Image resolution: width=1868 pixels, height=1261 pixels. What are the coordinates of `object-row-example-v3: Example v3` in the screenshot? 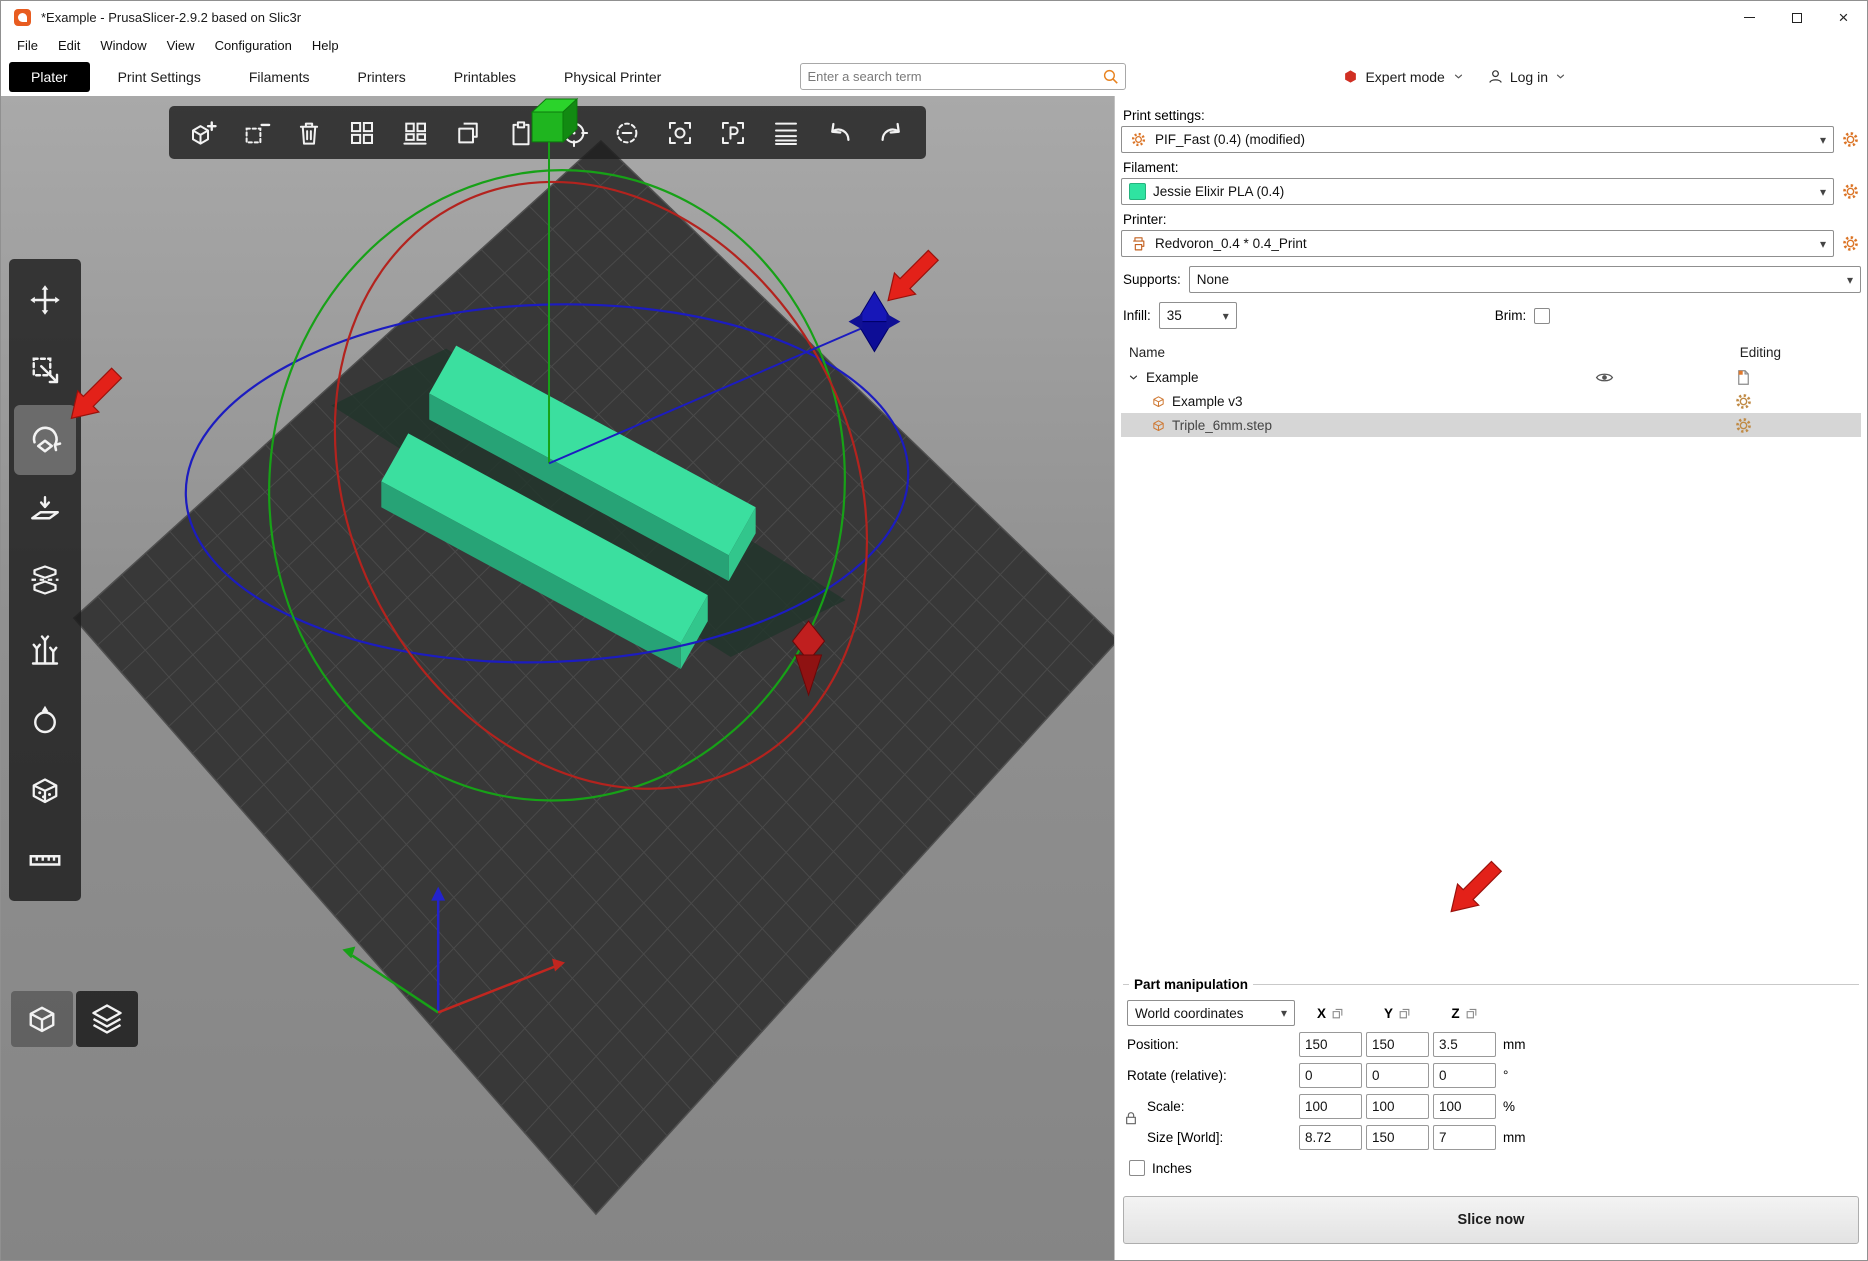 It's located at (1491, 401).